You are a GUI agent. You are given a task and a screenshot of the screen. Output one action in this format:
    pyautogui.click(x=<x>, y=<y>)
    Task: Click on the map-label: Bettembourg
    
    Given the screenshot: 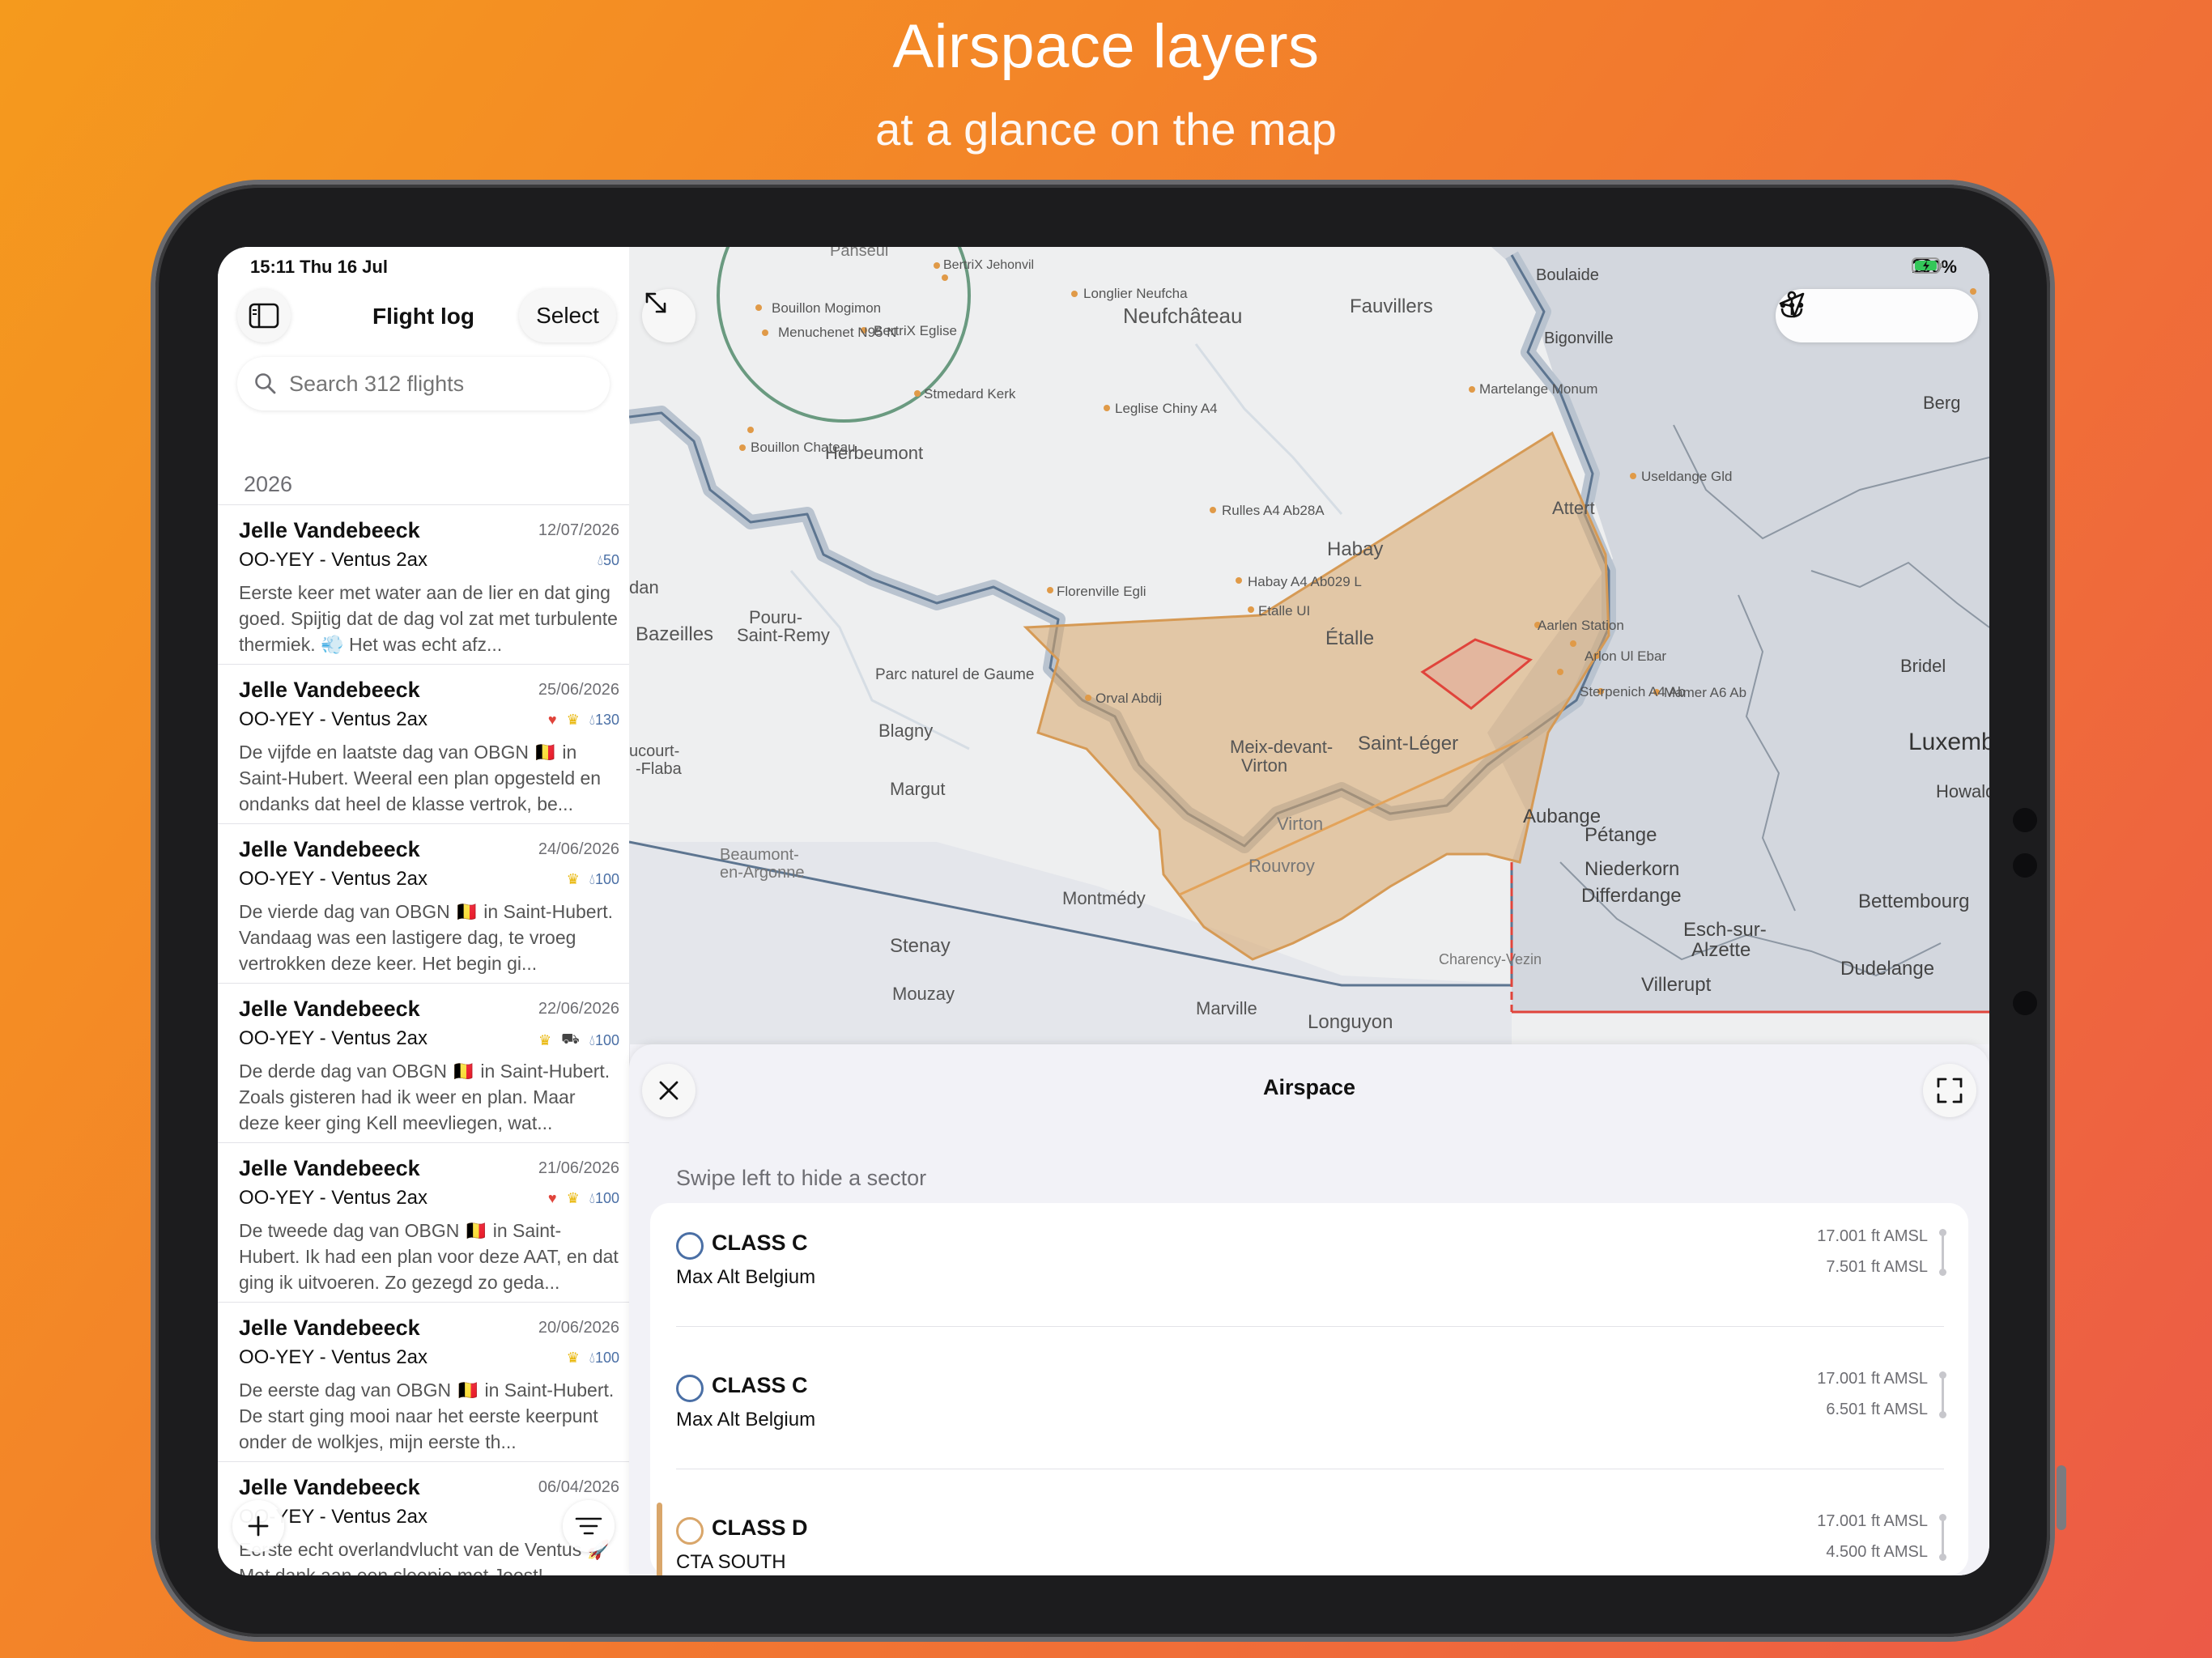 What is the action you would take?
    pyautogui.click(x=1914, y=901)
    